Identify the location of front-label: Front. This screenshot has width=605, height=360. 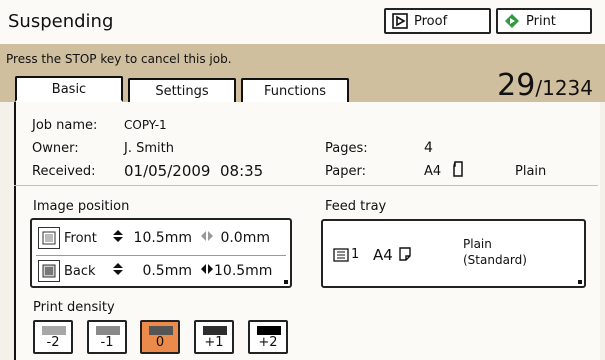
(80, 238).